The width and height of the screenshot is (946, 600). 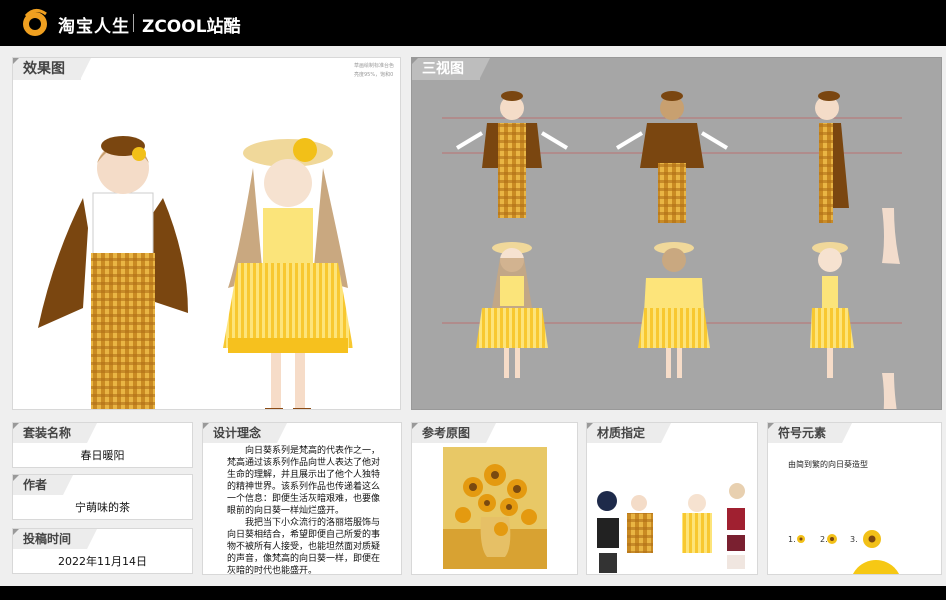 What do you see at coordinates (677, 177) in the screenshot?
I see `boy-views` at bounding box center [677, 177].